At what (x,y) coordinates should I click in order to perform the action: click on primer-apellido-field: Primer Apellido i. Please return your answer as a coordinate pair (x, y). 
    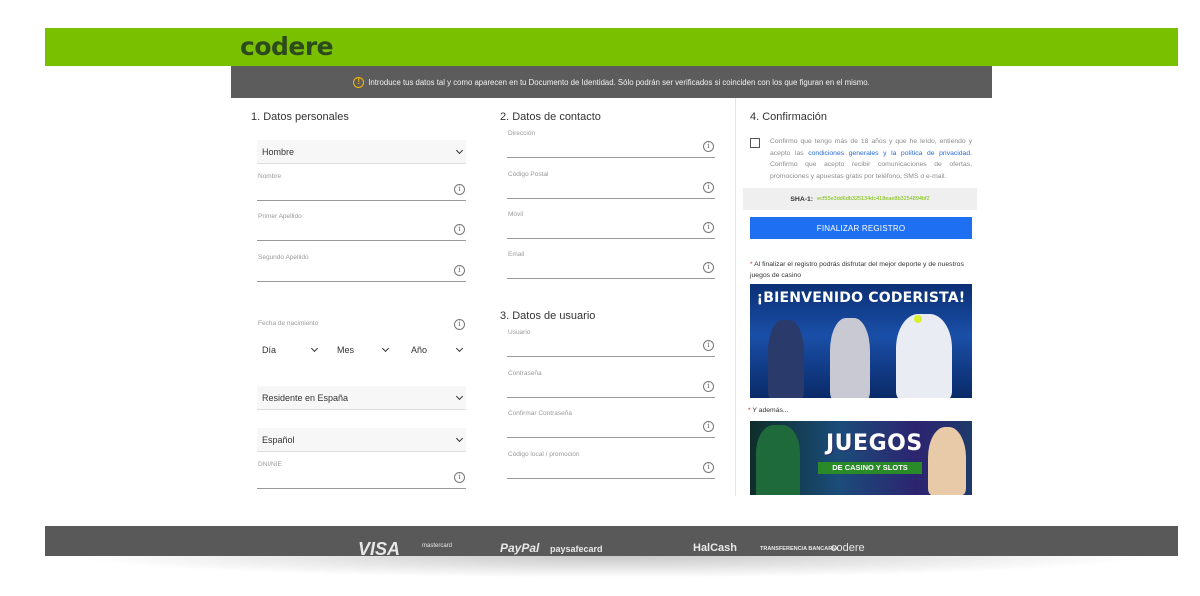
    Looking at the image, I should click on (361, 227).